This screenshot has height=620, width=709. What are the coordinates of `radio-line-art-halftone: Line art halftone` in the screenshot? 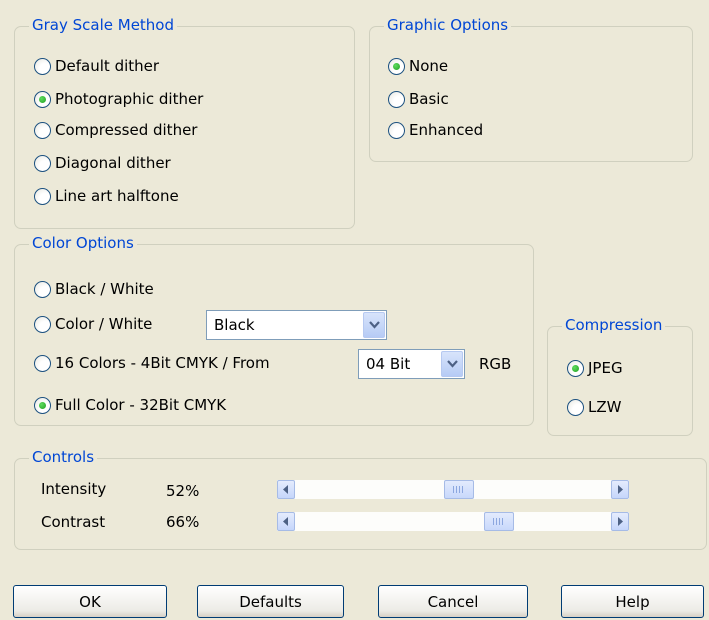 It's located at (106, 196).